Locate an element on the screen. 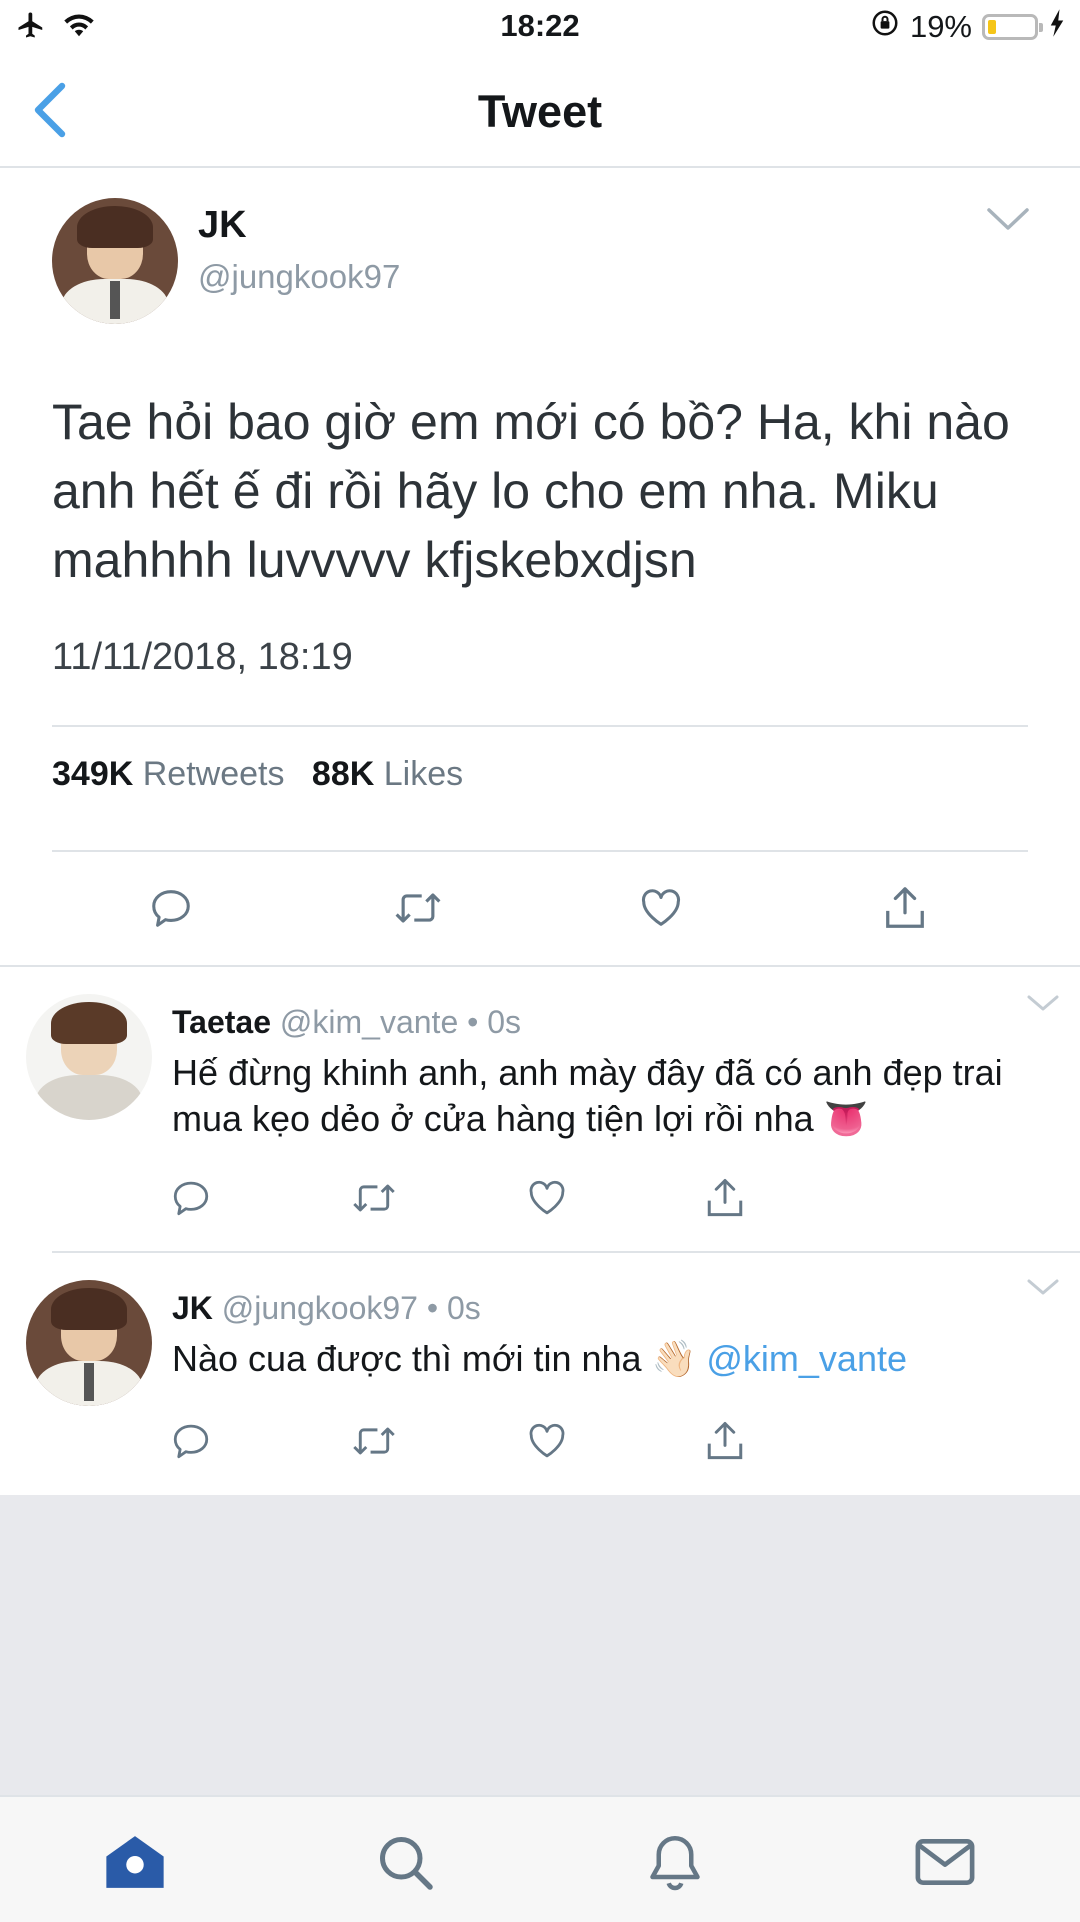 This screenshot has height=1922, width=1080. home-icon is located at coordinates (135, 1862).